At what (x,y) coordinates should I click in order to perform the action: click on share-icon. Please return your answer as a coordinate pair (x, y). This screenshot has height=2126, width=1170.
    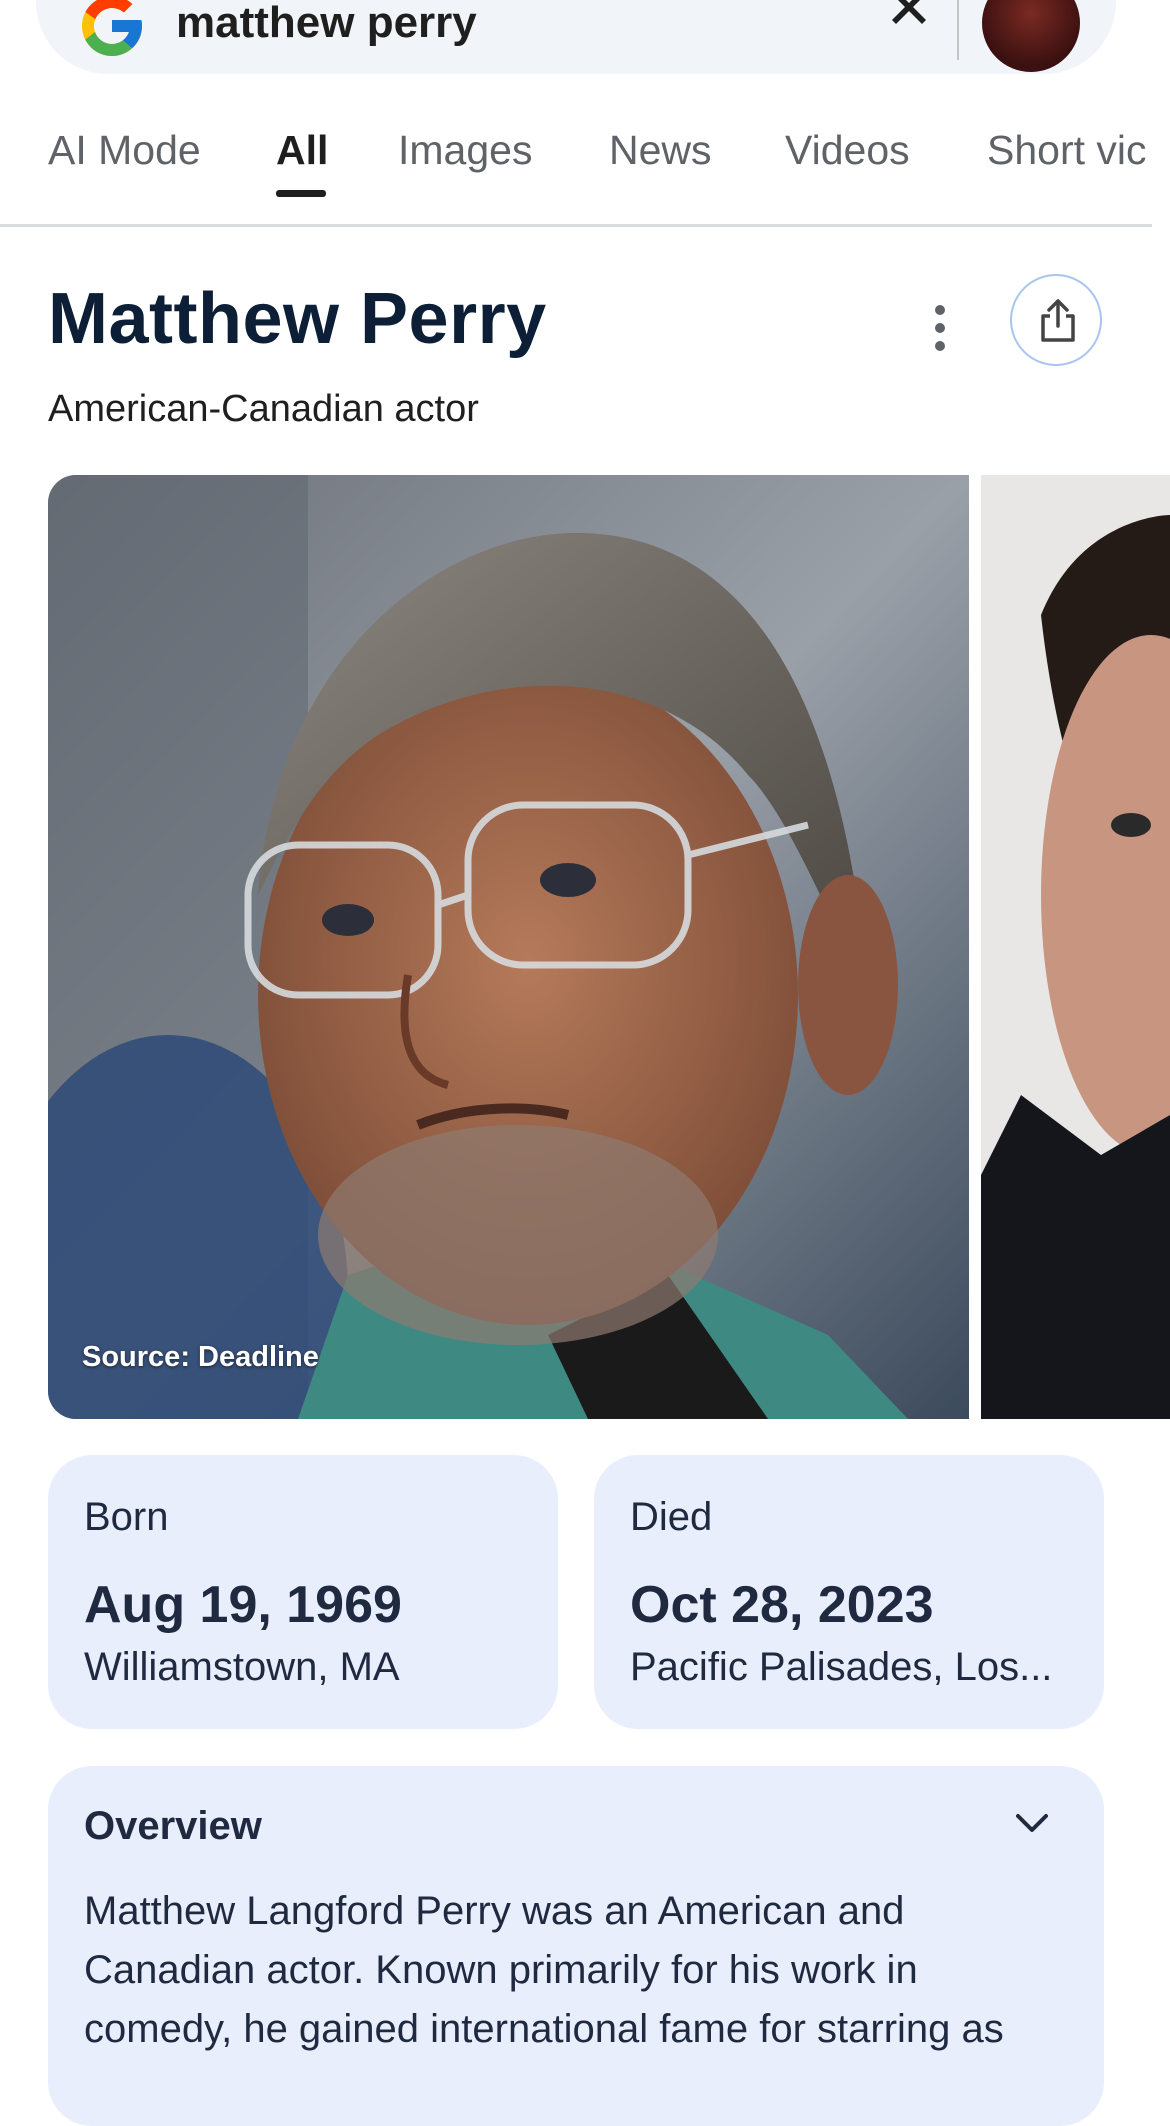
    Looking at the image, I should click on (1058, 320).